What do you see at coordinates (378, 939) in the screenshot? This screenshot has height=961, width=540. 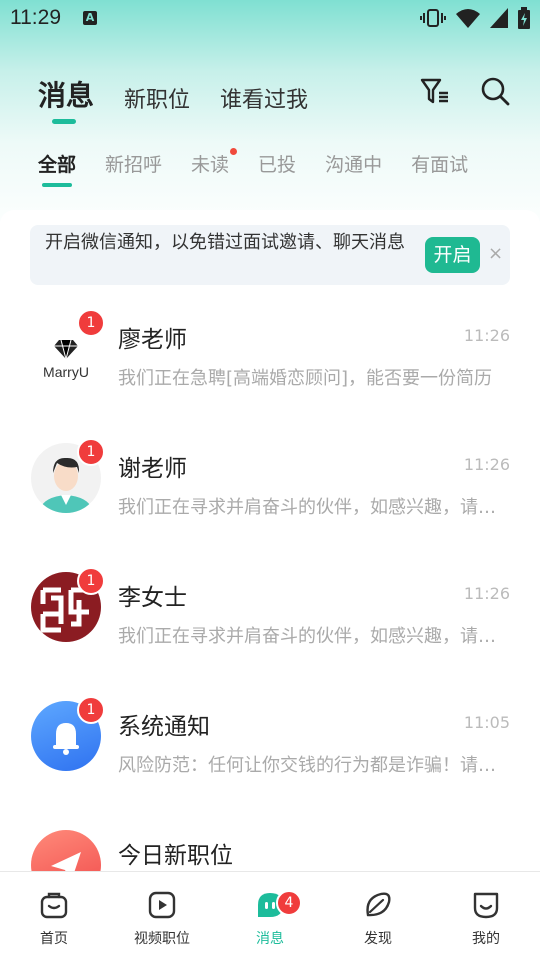 I see `nav-discover-label: 发现` at bounding box center [378, 939].